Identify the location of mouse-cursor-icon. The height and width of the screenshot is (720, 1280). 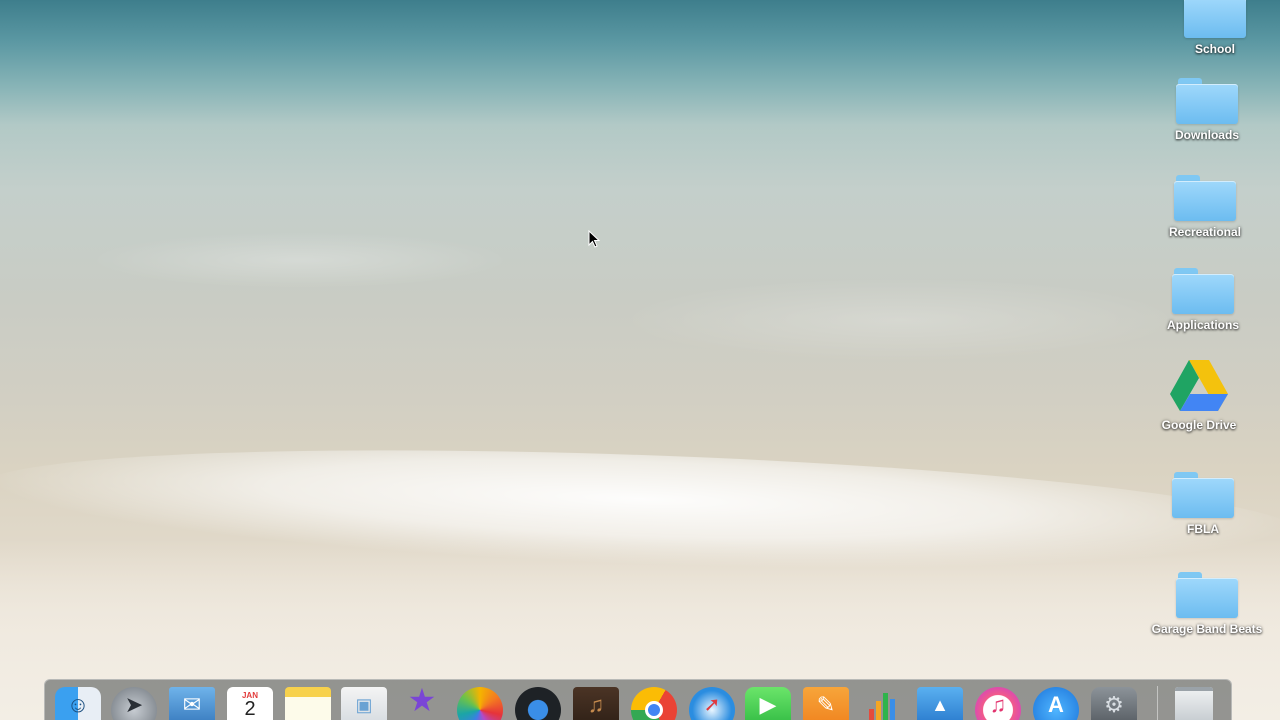
(594, 239).